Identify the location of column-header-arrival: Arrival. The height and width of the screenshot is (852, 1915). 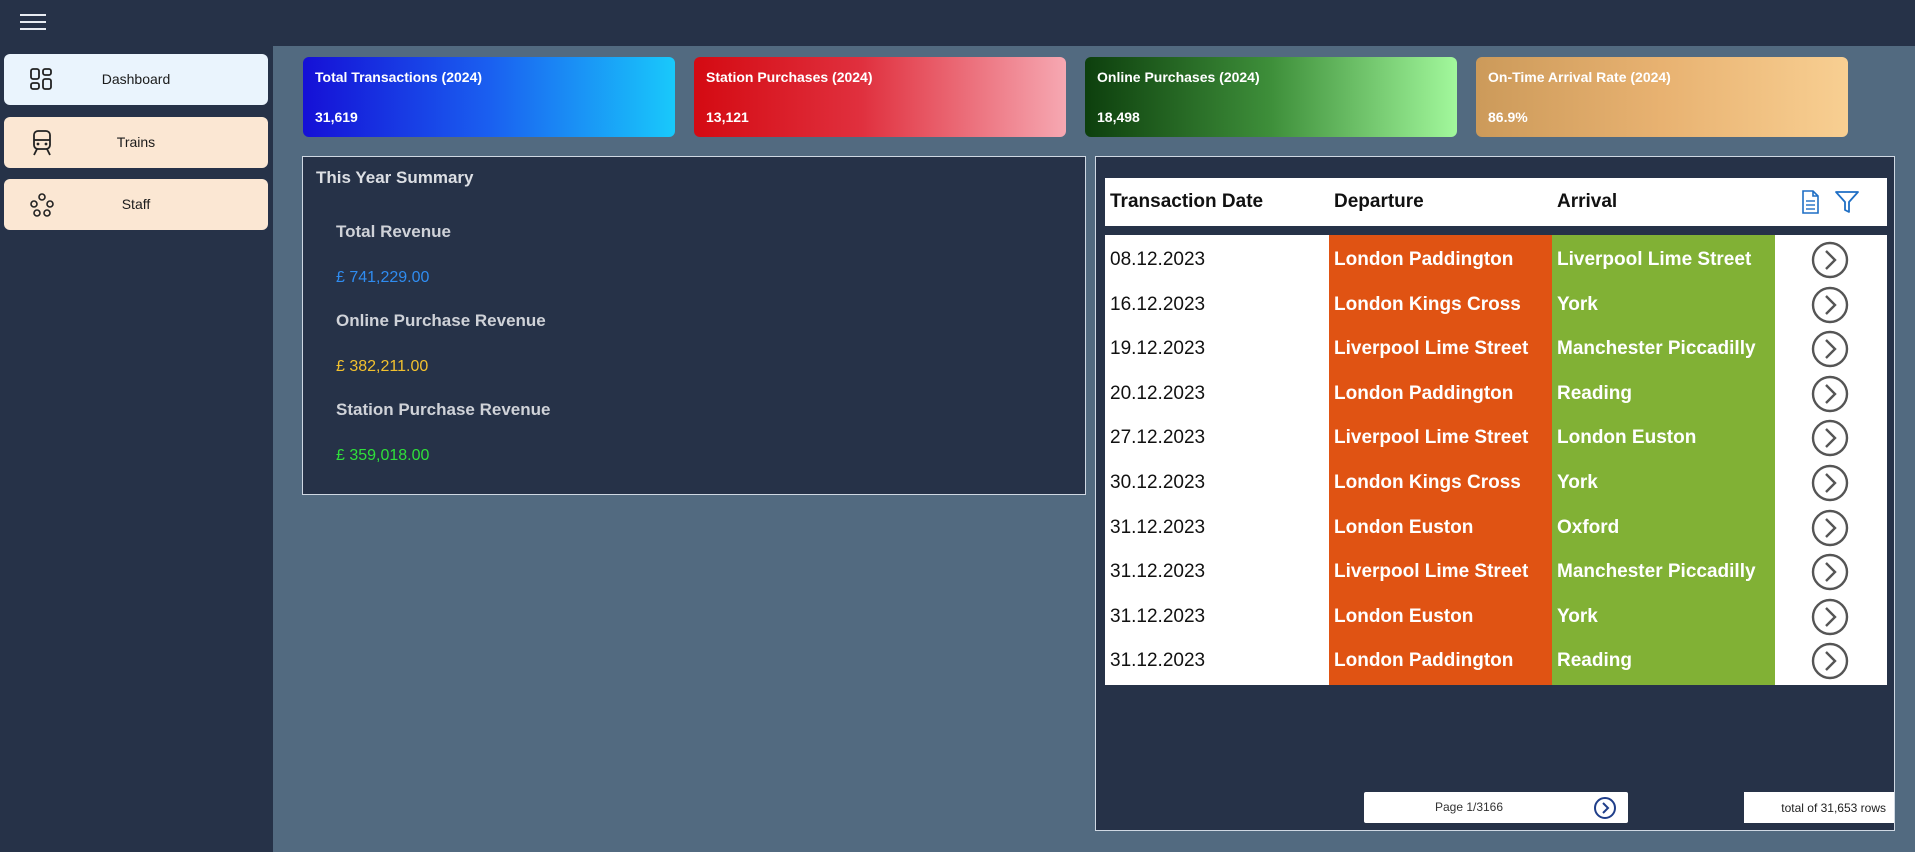
(1587, 201).